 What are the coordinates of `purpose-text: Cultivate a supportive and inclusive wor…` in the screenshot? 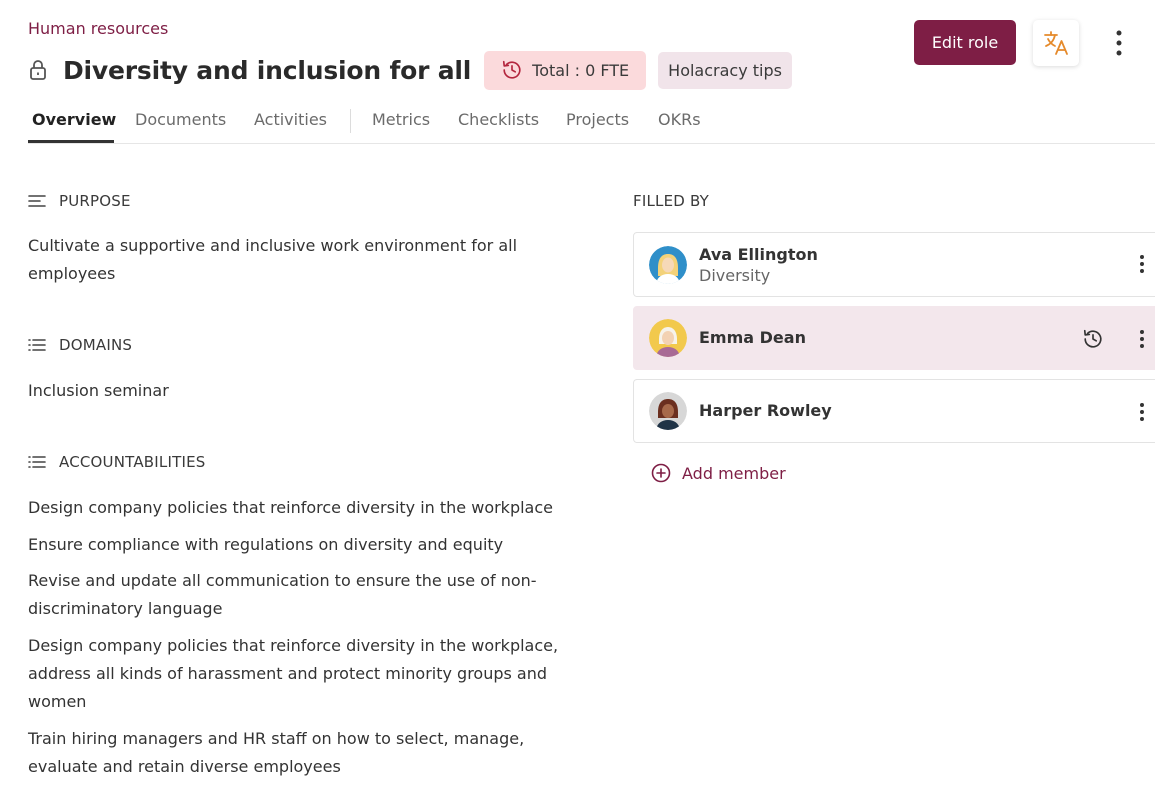 It's located at (273, 259).